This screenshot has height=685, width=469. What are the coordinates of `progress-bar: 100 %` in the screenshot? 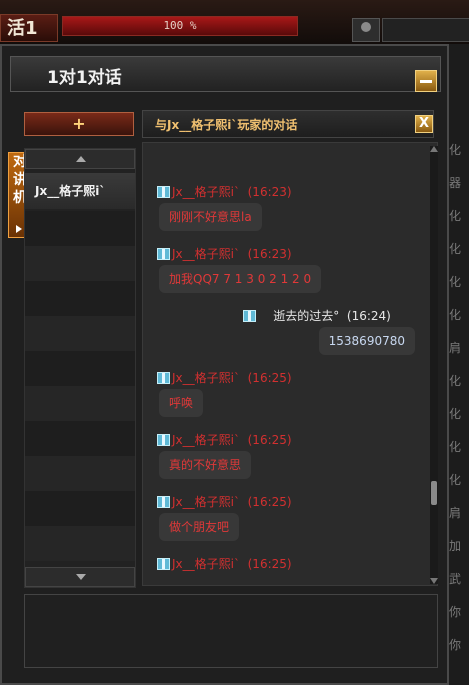 It's located at (180, 26).